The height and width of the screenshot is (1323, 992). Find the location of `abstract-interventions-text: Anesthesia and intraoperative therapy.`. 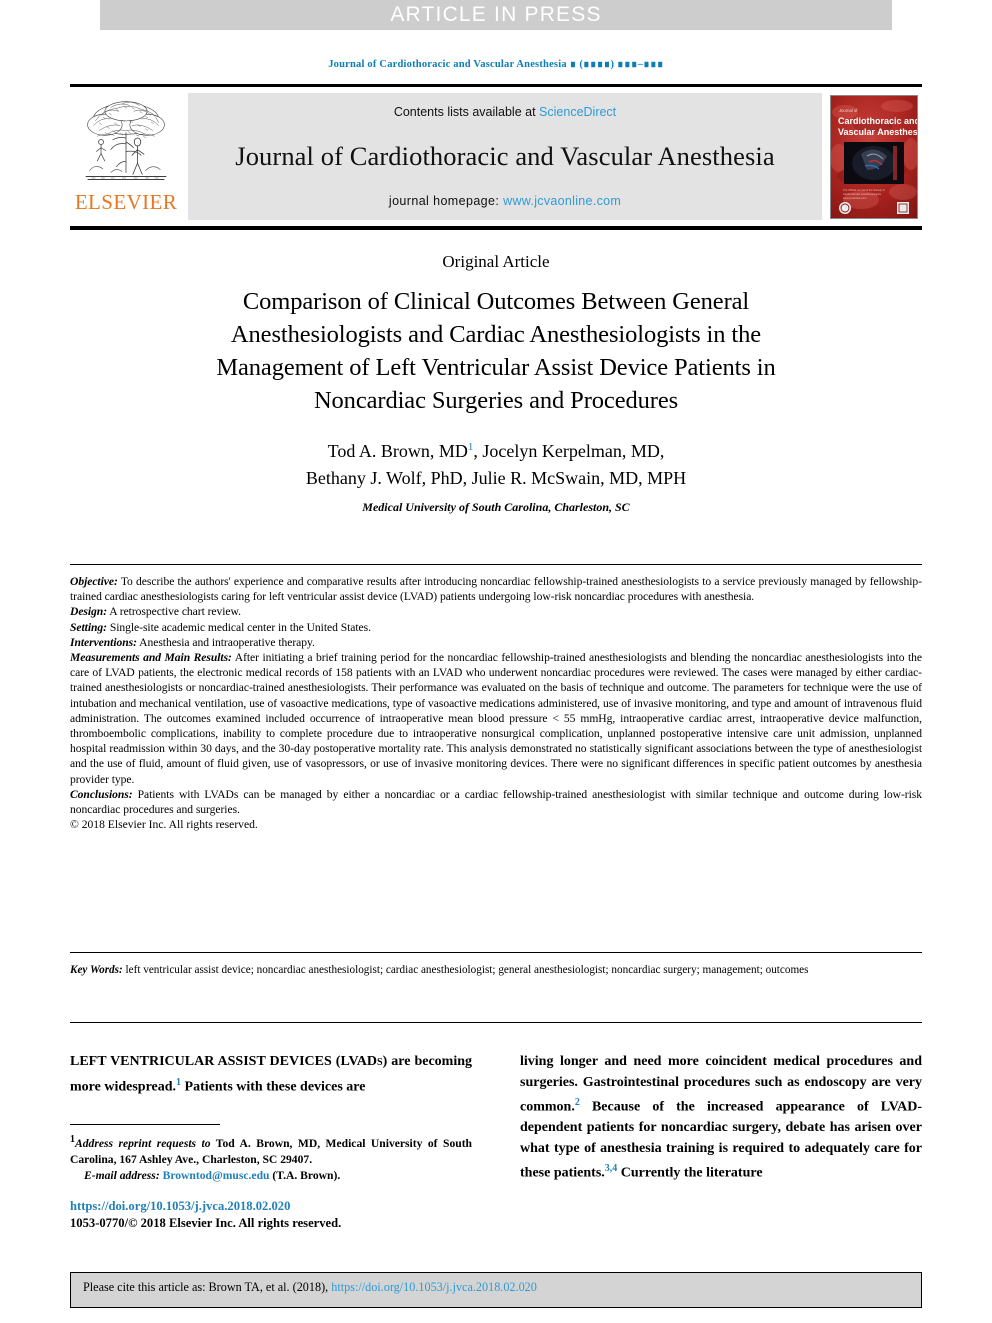

abstract-interventions-text: Anesthesia and intraoperative therapy. is located at coordinates (225, 642).